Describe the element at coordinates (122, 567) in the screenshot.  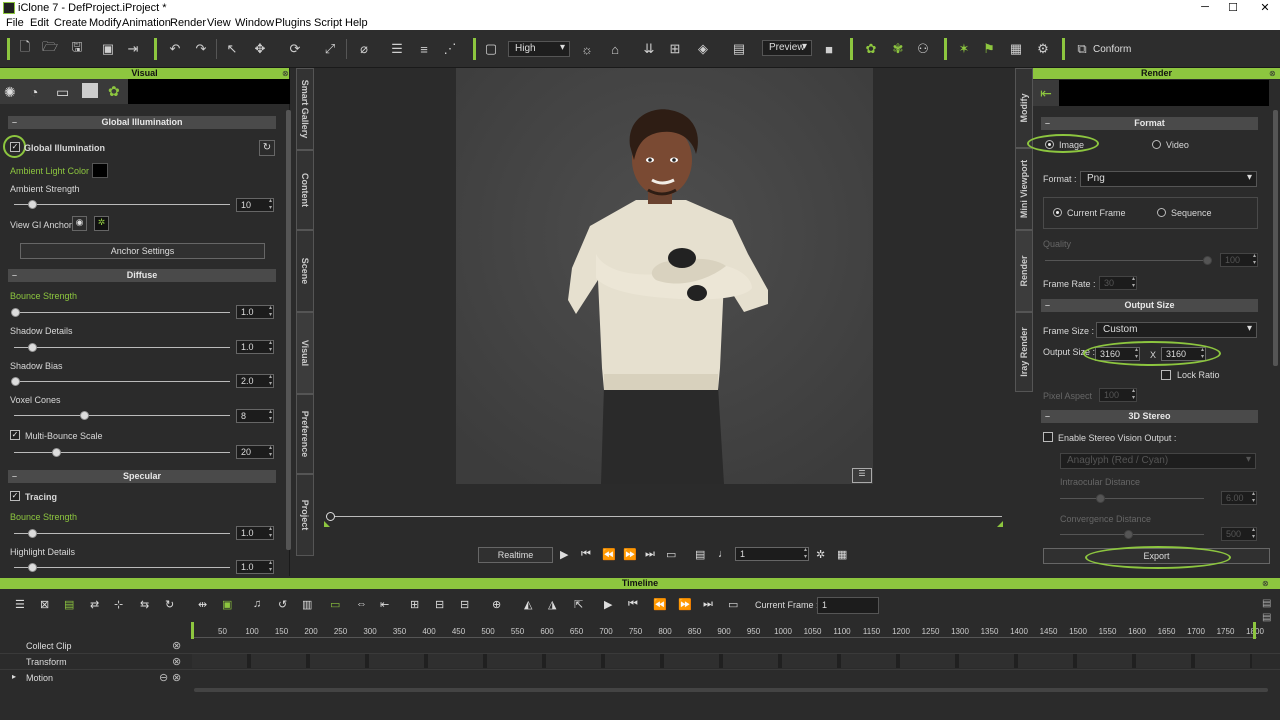
I see `highlight-details-slider` at that location.